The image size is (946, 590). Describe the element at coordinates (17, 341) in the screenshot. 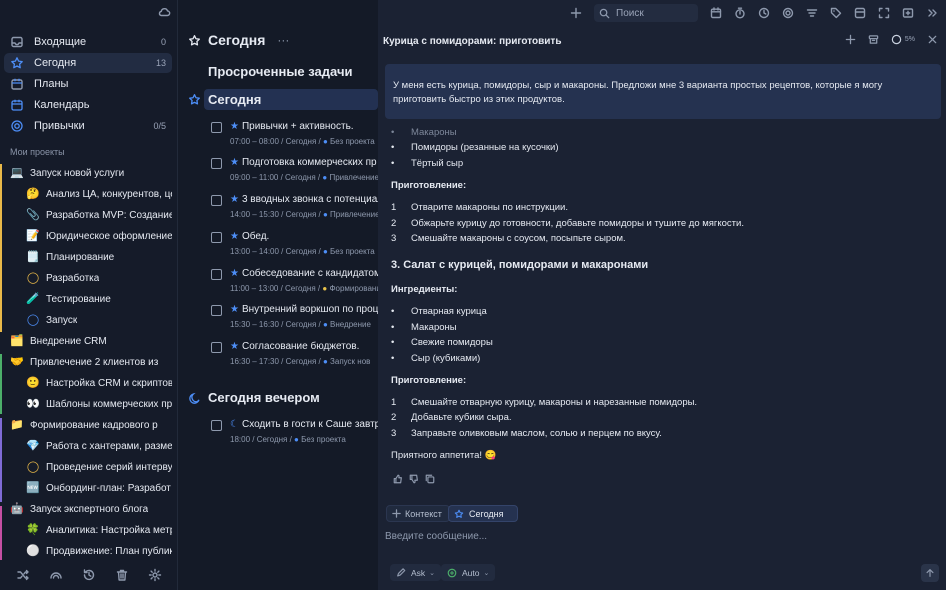

I see `project-emoji-icon: 🗂️` at that location.